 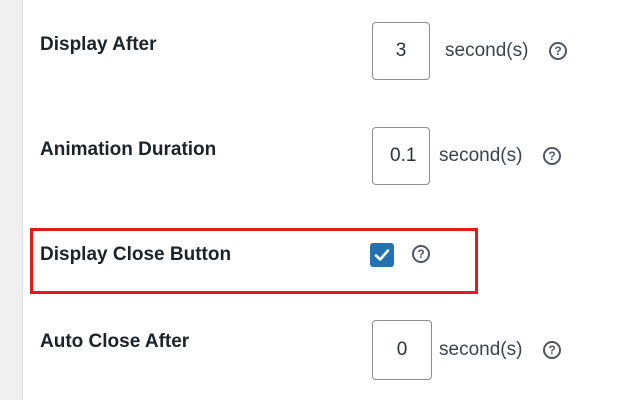 What do you see at coordinates (136, 254) in the screenshot?
I see `display-close-button-label: Display Close Button` at bounding box center [136, 254].